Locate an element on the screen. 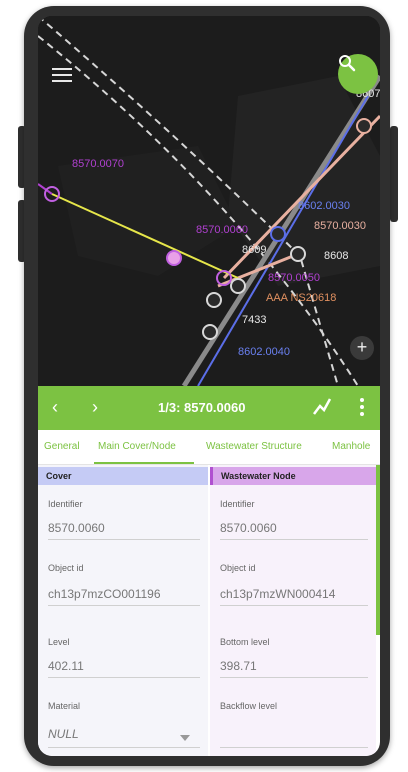  previous-feature-button: ‹ is located at coordinates (55, 407).